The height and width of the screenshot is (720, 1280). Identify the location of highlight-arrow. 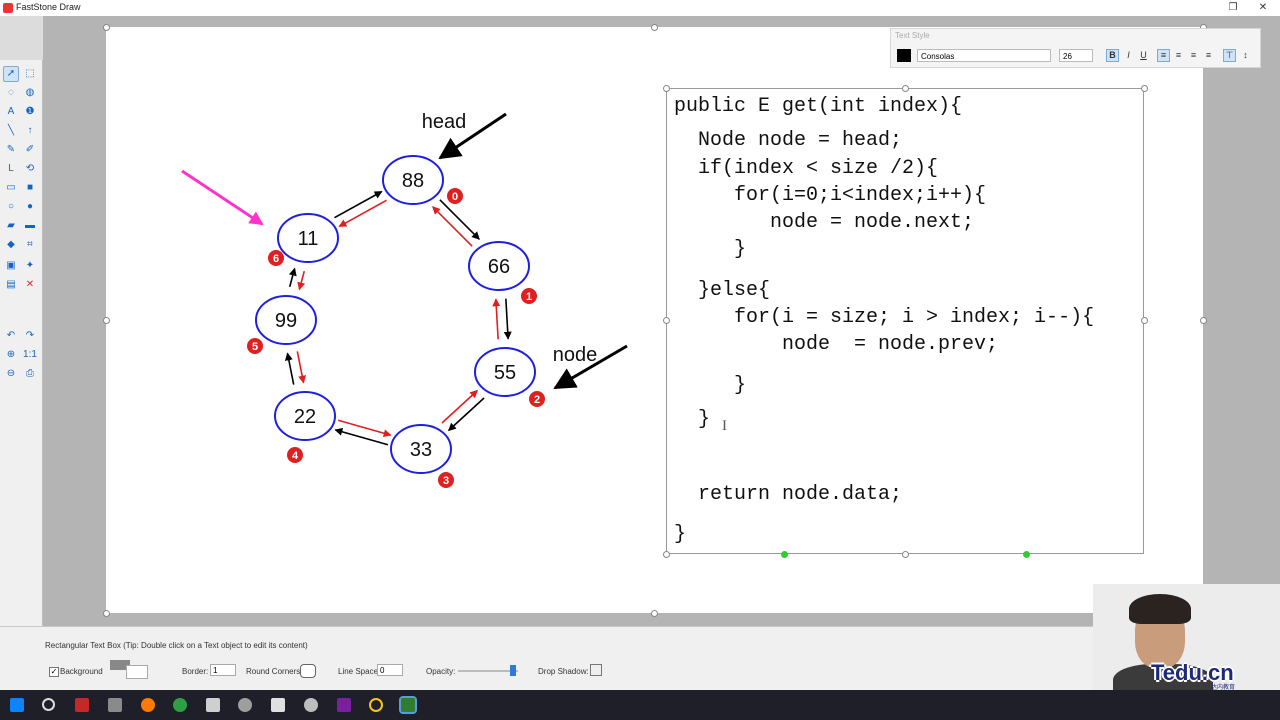
(222, 197).